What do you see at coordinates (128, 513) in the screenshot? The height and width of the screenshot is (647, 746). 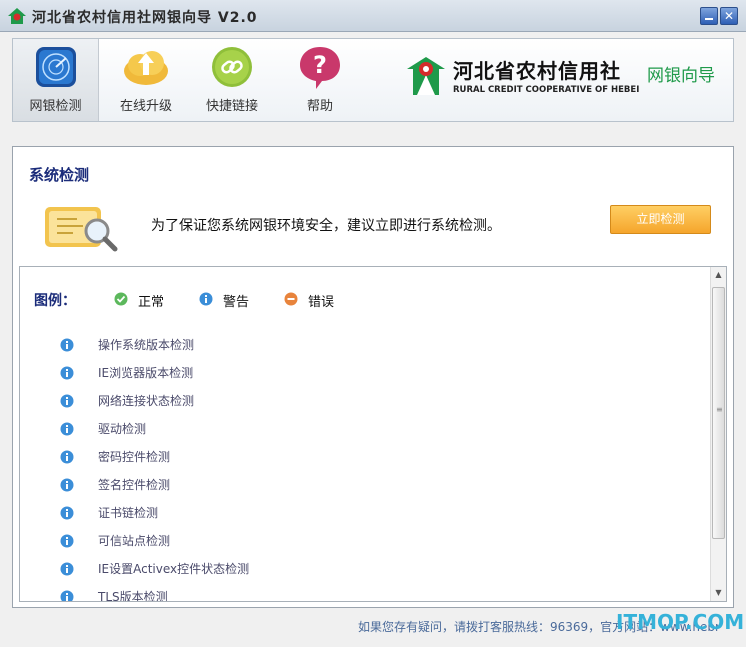 I see `check-item-label: 证书链检测` at bounding box center [128, 513].